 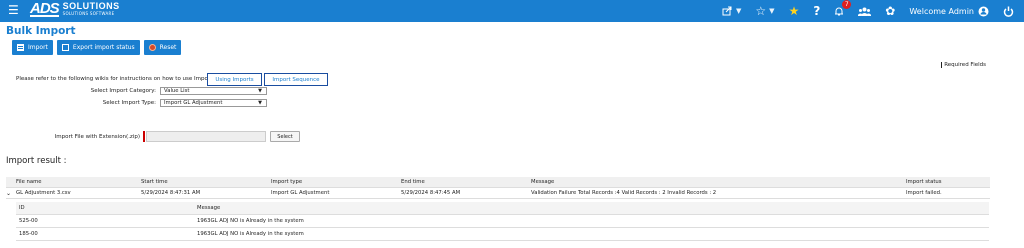 What do you see at coordinates (865, 11) in the screenshot?
I see `users-icon` at bounding box center [865, 11].